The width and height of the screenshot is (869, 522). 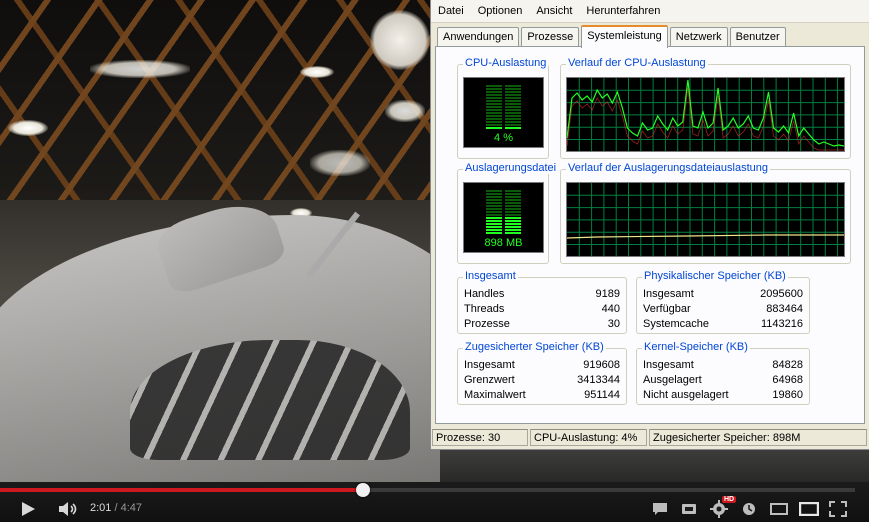 What do you see at coordinates (427, 490) in the screenshot?
I see `progress-bar` at bounding box center [427, 490].